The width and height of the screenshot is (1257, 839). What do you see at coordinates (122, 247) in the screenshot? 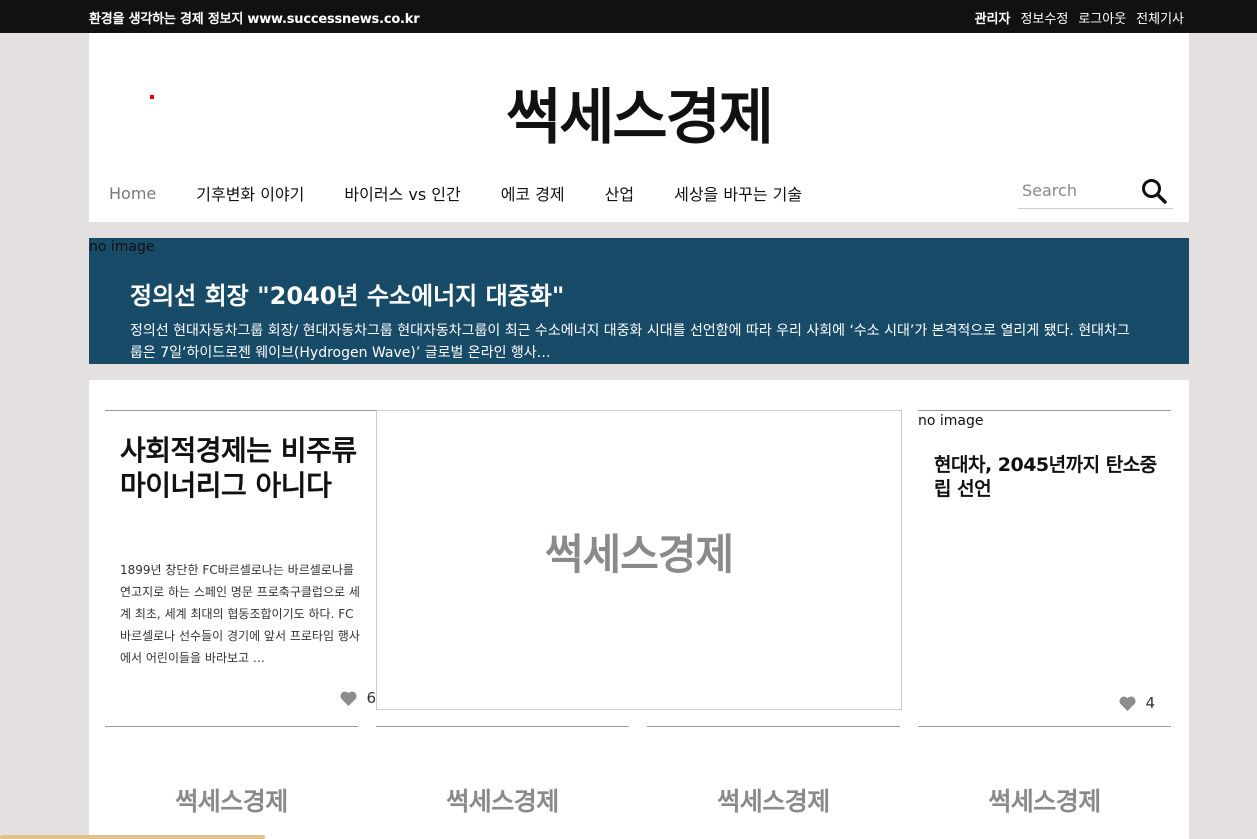
I see `banner-image-missing: no image` at bounding box center [122, 247].